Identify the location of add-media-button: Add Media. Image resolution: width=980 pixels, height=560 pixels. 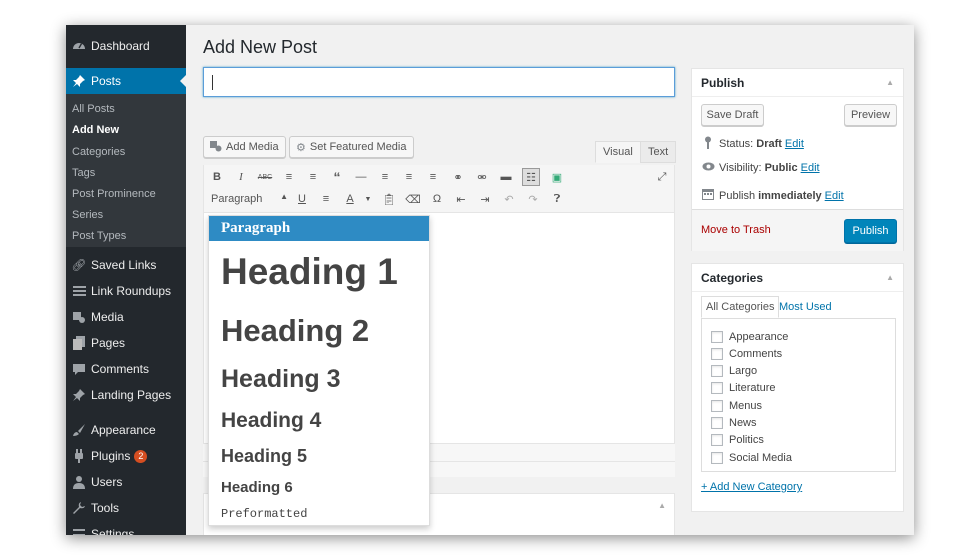
(244, 147).